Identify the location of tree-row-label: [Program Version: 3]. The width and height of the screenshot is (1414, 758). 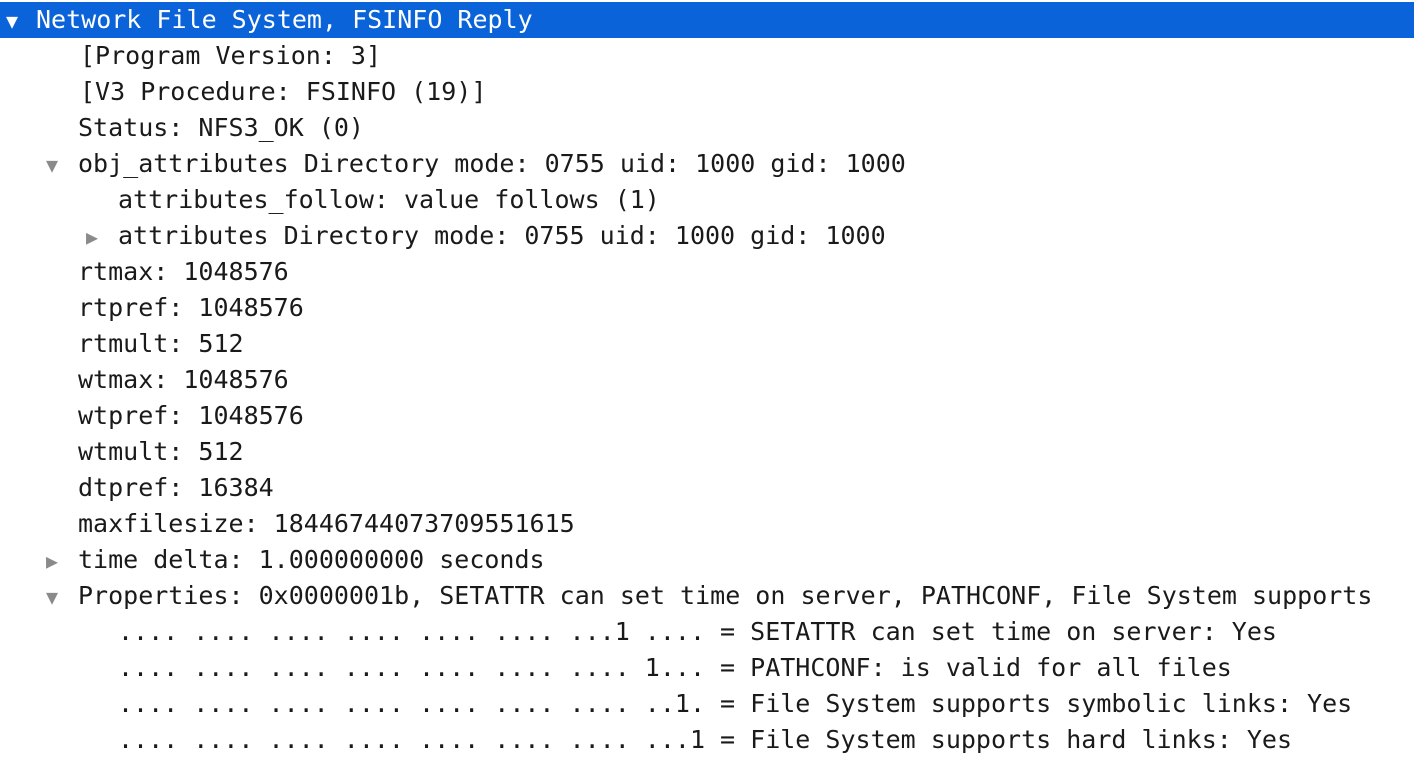
(231, 55).